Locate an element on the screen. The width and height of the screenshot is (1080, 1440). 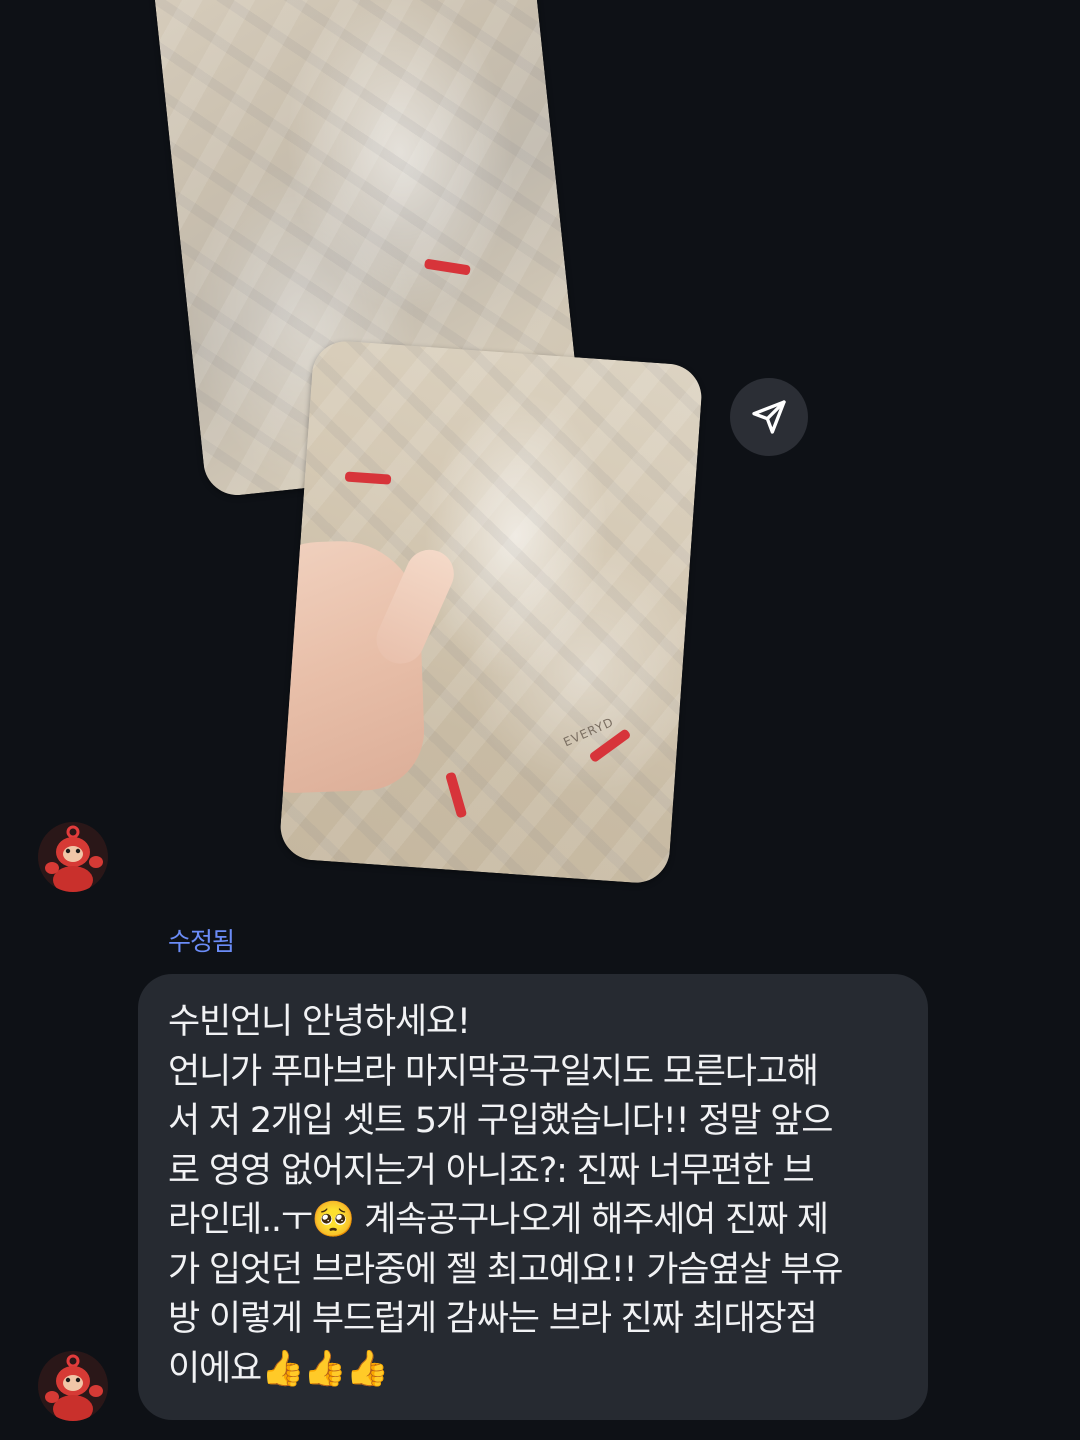
message-line: 서 저 2개입 셋트 5개 구입했습니다!! 정말 앞으 is located at coordinates (500, 1121).